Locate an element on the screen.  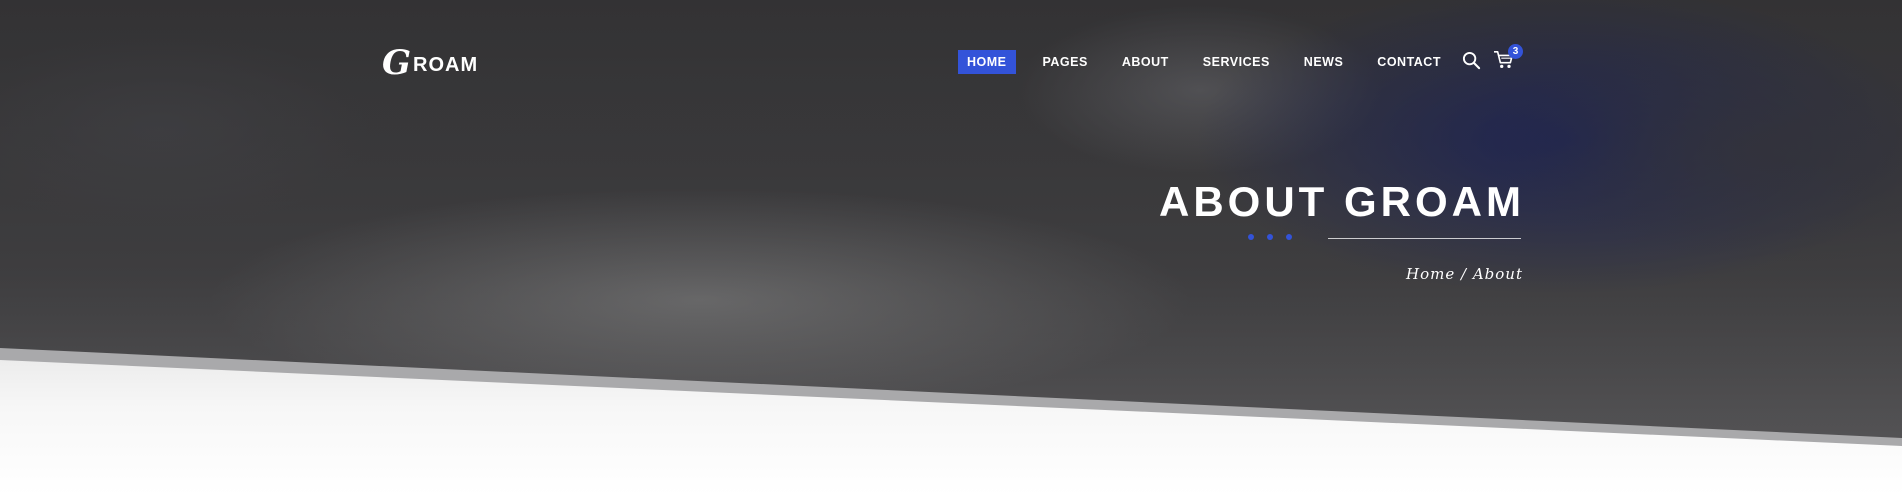
logo-text: ROAM is located at coordinates (446, 64).